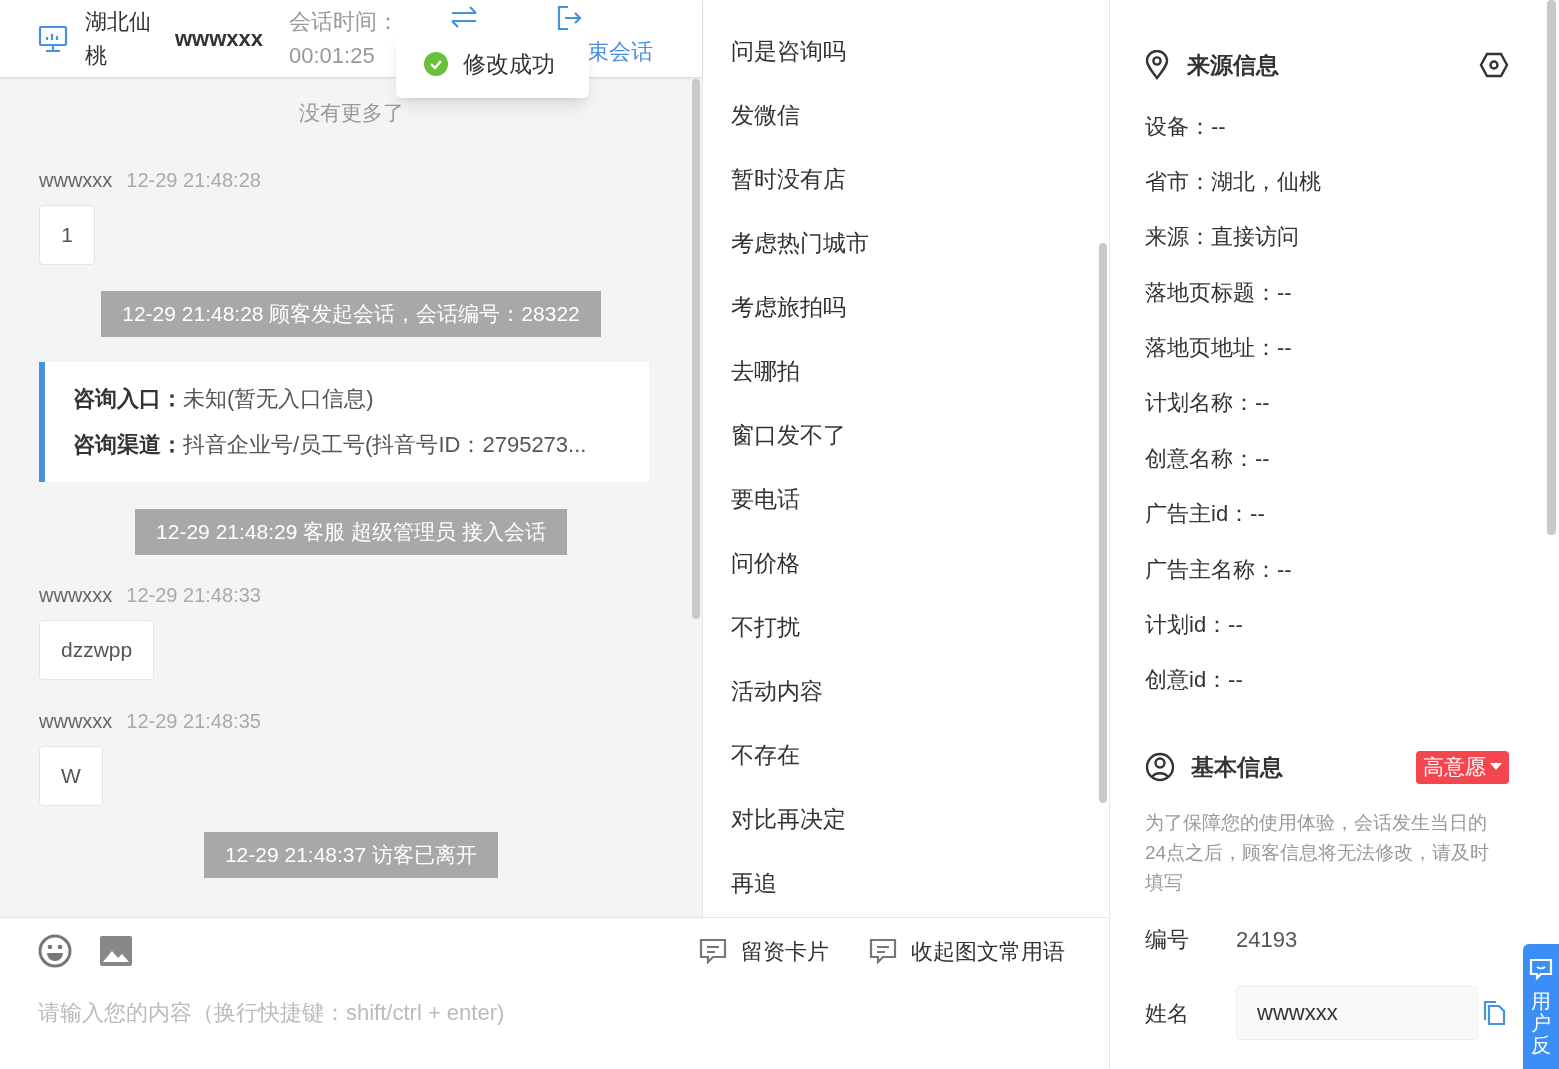 The width and height of the screenshot is (1559, 1069). I want to click on monitor-icon, so click(53, 38).